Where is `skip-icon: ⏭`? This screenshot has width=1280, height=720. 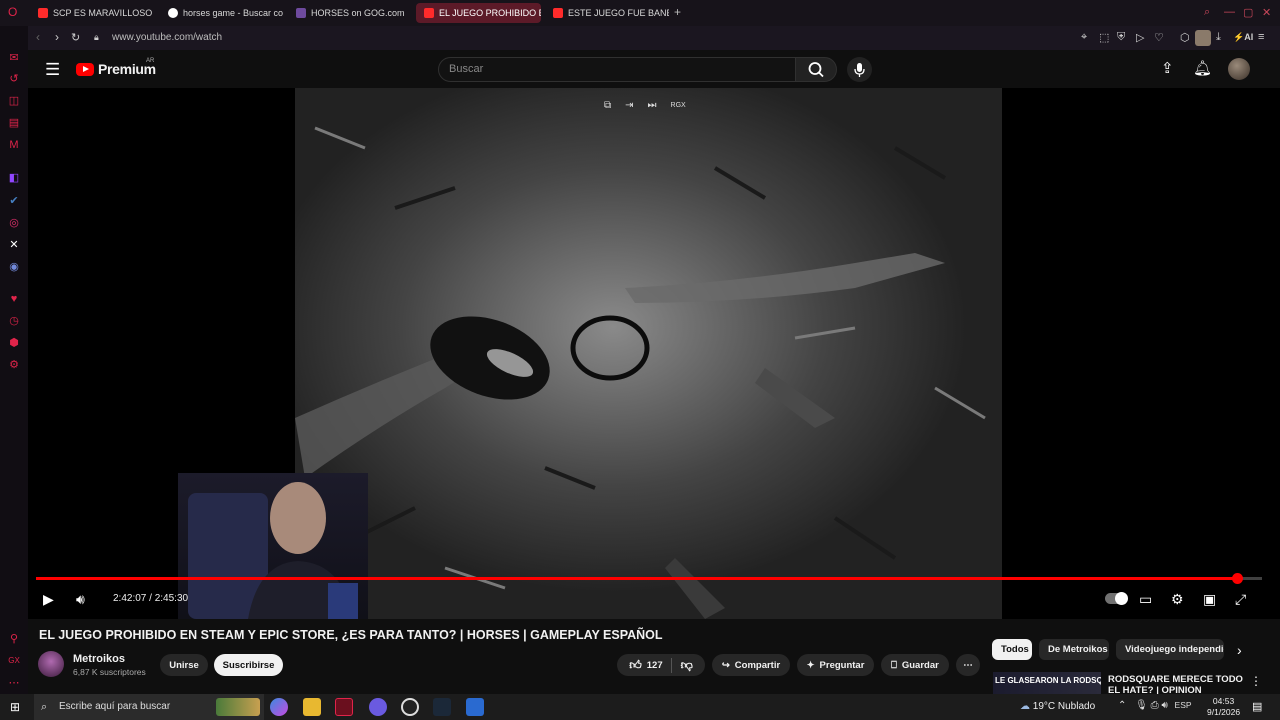
skip-icon: ⏭ is located at coordinates (652, 105).